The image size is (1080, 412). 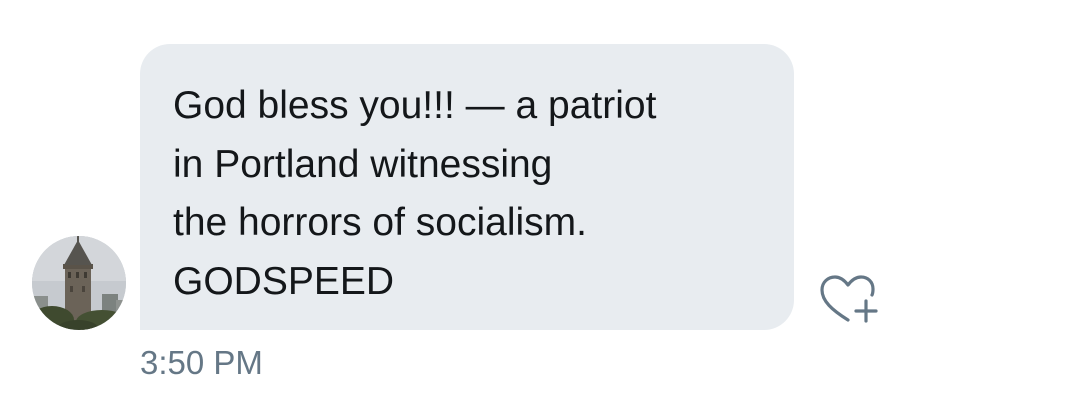 I want to click on heart-plus-icon, so click(x=849, y=299).